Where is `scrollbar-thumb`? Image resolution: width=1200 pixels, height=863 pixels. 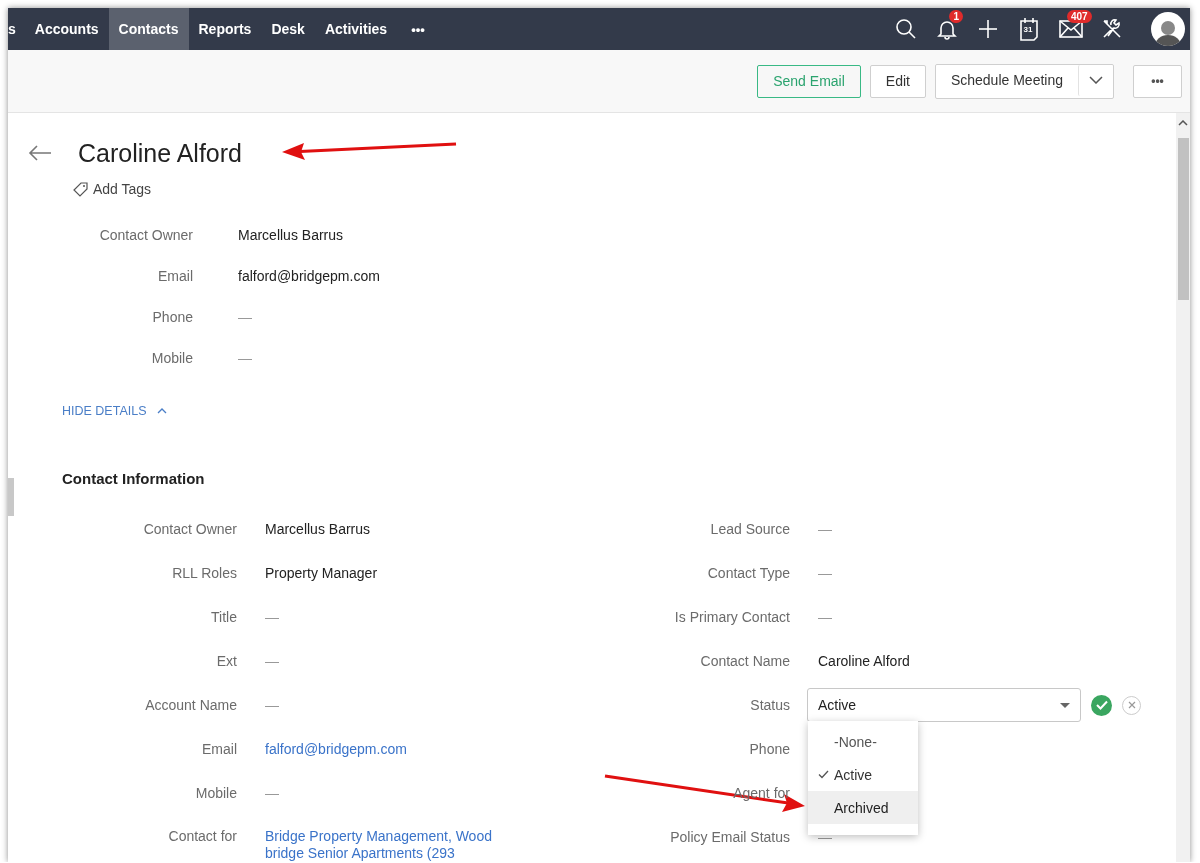
scrollbar-thumb is located at coordinates (1183, 219).